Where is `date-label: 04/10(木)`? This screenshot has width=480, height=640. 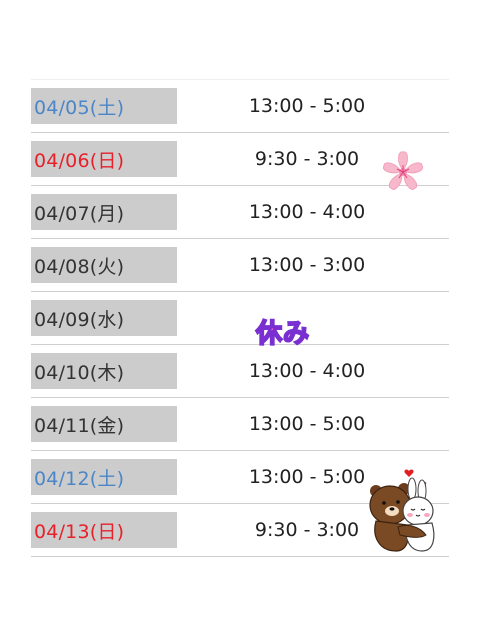
date-label: 04/10(木) is located at coordinates (104, 371).